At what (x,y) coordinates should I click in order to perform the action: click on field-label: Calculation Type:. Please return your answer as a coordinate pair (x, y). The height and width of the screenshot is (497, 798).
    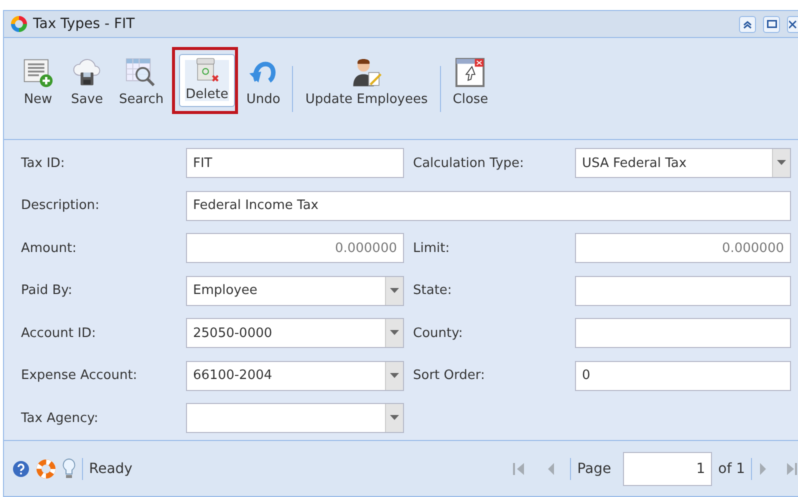
    Looking at the image, I should click on (468, 163).